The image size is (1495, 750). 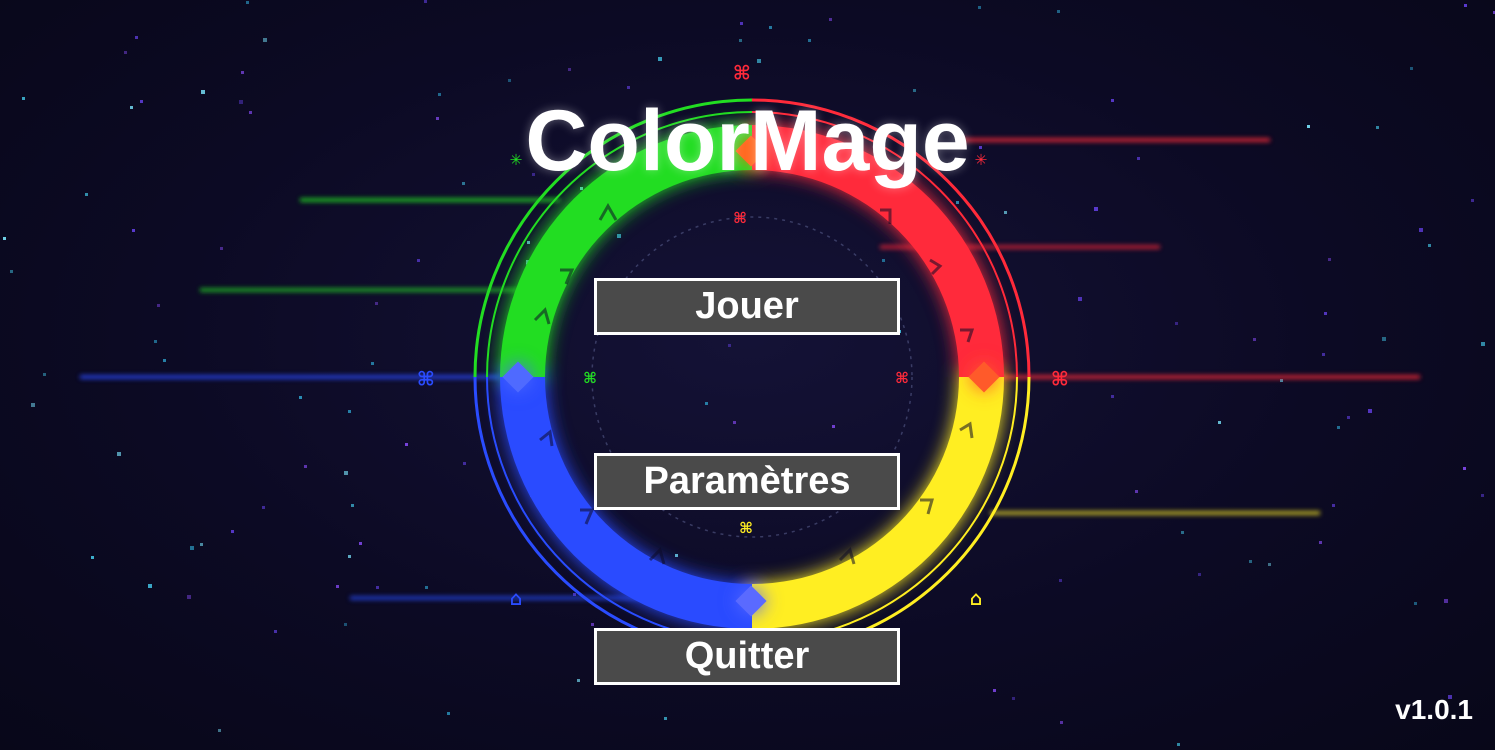 I want to click on version-label: v1.0.1, so click(x=1434, y=709).